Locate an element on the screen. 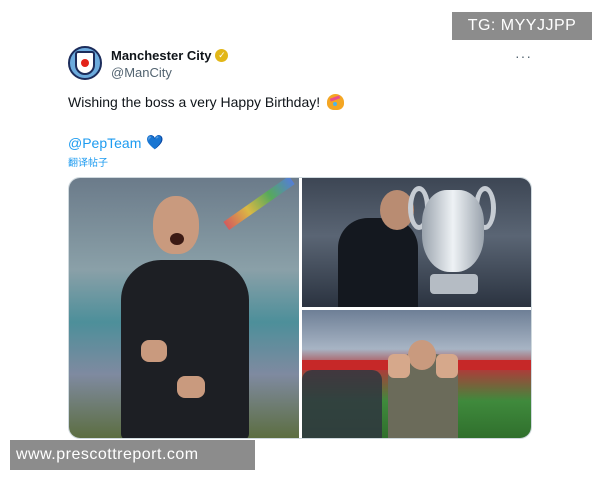  display-name: Manchester City is located at coordinates (161, 55).